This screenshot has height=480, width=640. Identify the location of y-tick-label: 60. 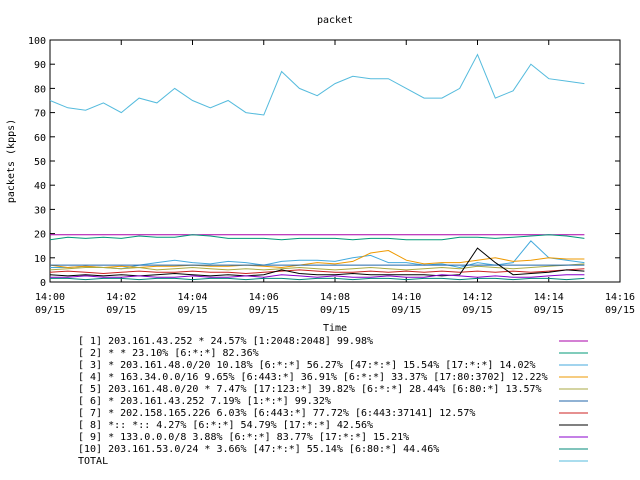
(40, 138).